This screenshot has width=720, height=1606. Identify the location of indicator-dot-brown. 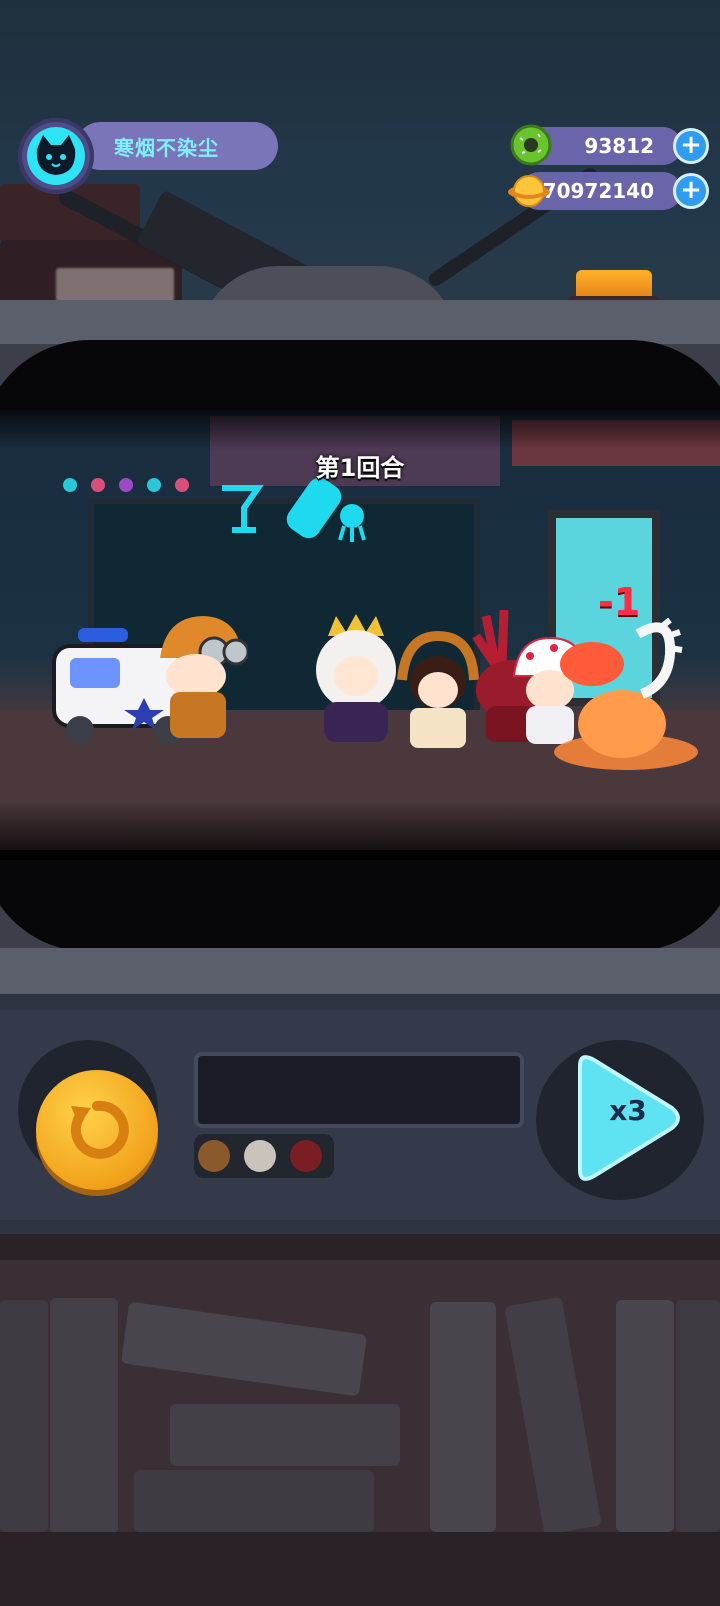
(214, 1156).